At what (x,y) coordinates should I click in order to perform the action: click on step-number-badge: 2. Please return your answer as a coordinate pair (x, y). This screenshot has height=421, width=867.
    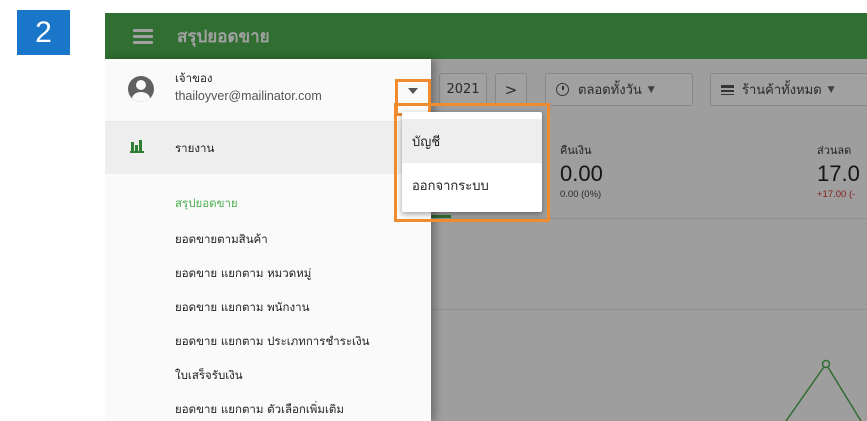
    Looking at the image, I should click on (43, 32).